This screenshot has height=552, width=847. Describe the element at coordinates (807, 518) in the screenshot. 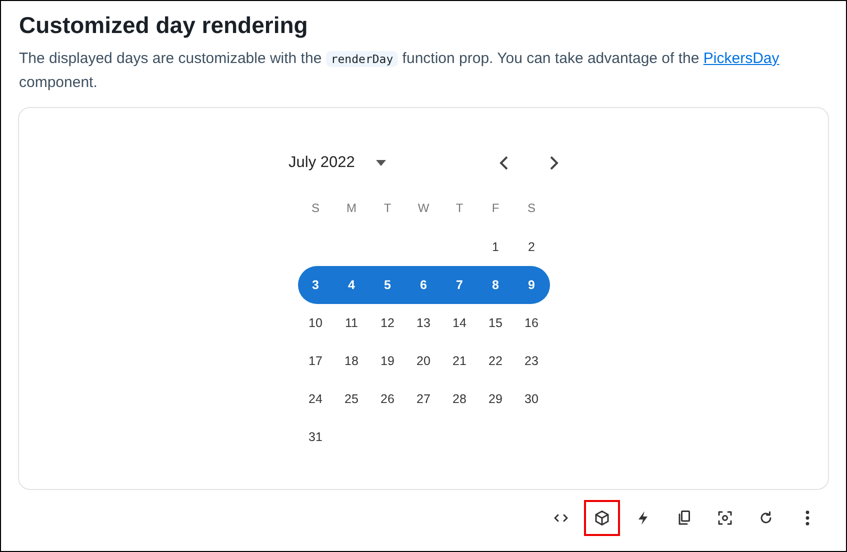

I see `more-icon` at that location.